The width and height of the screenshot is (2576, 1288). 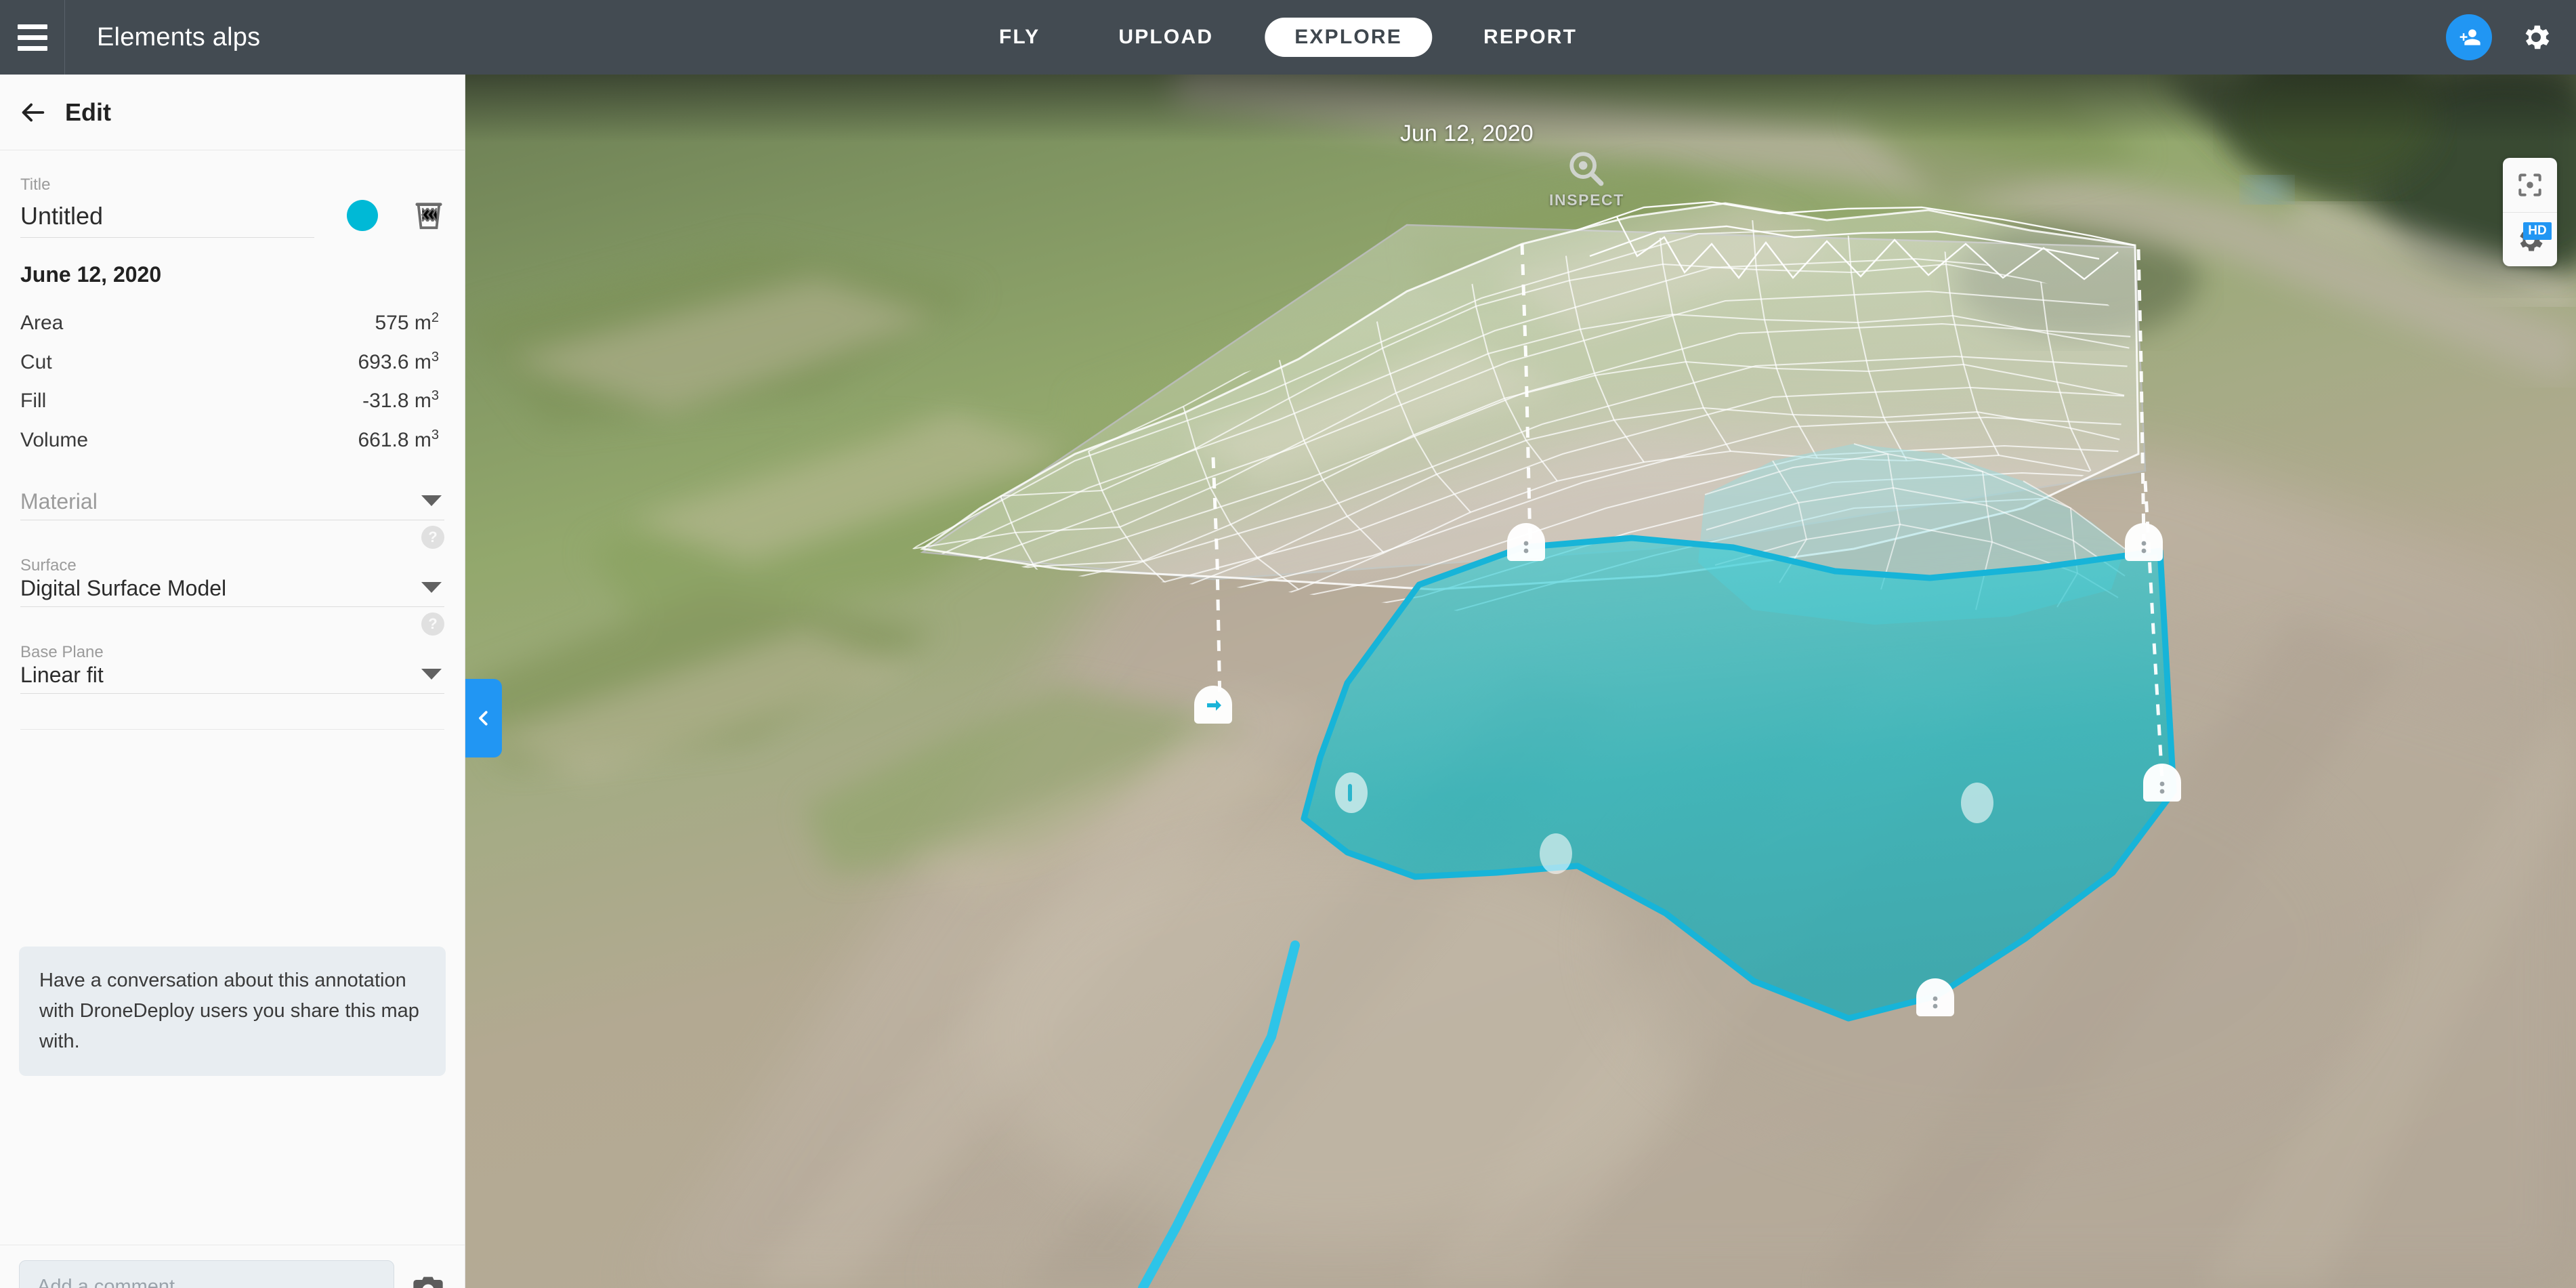 I want to click on surface-select-text: Surface Digital Surface Model, so click(x=123, y=578).